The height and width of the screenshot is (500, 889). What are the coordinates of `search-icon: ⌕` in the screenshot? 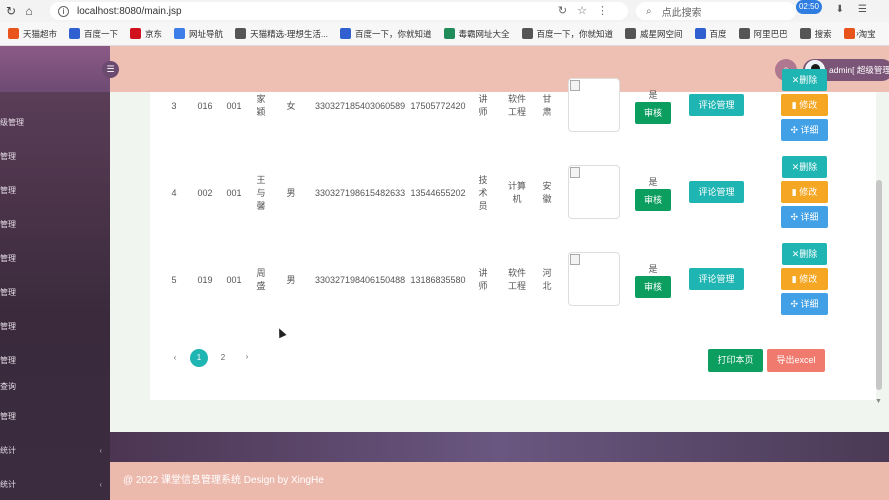 It's located at (649, 11).